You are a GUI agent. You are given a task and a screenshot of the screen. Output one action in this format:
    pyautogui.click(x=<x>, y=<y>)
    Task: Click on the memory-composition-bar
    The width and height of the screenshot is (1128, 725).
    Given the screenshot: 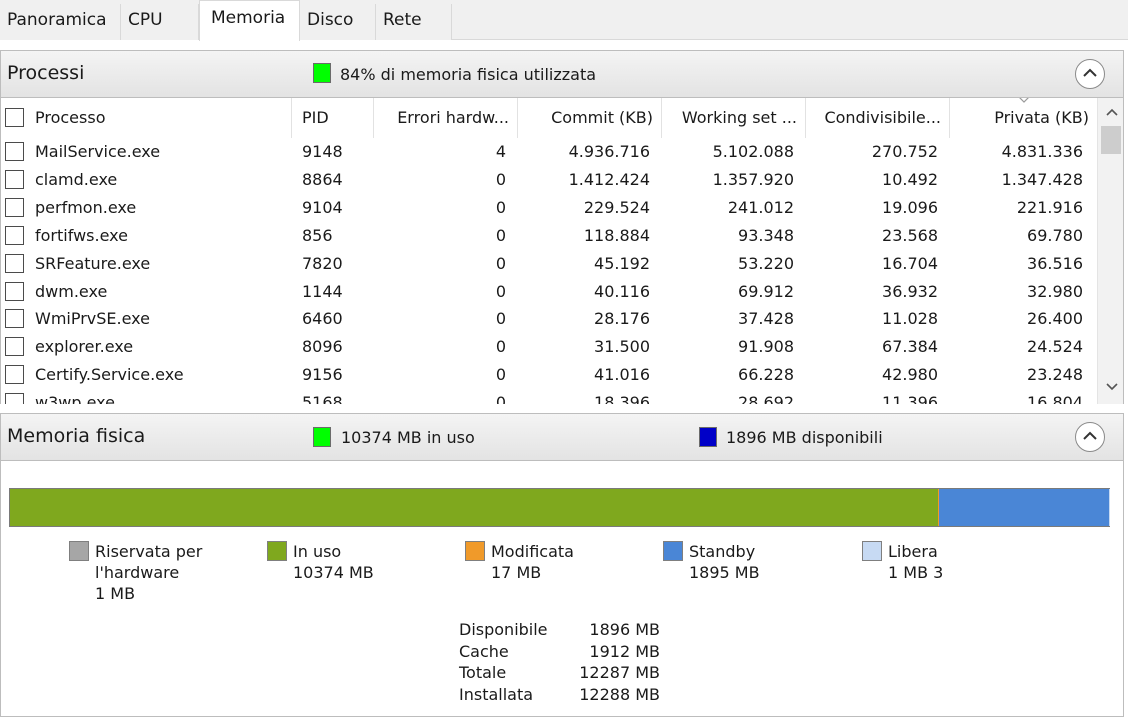 What is the action you would take?
    pyautogui.click(x=559, y=507)
    